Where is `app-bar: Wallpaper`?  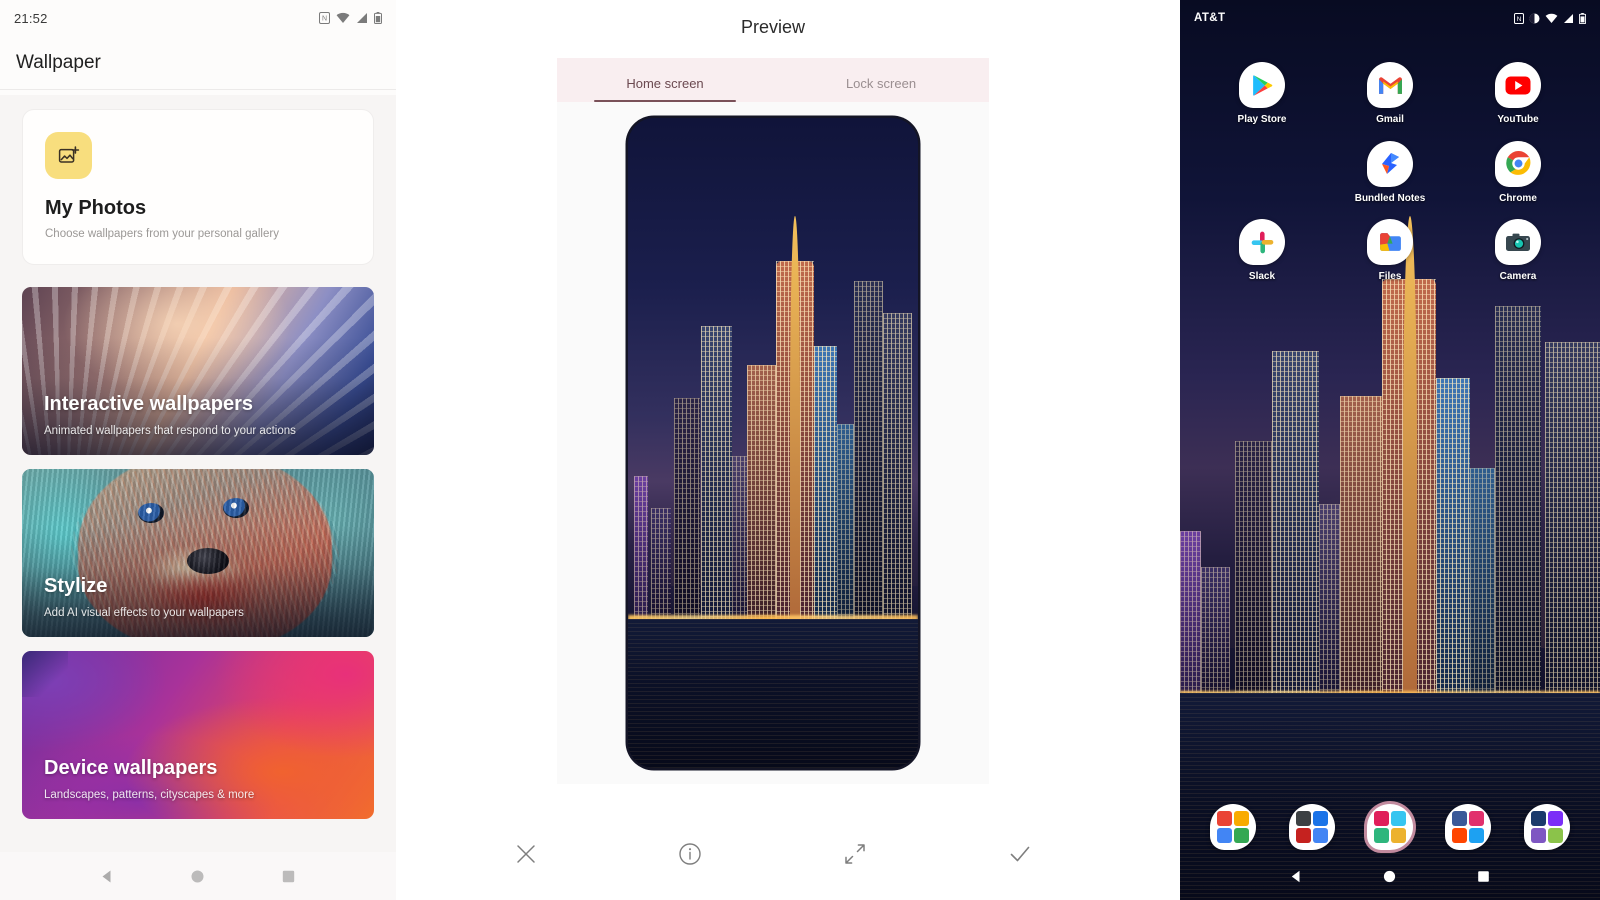
app-bar: Wallpaper is located at coordinates (198, 63).